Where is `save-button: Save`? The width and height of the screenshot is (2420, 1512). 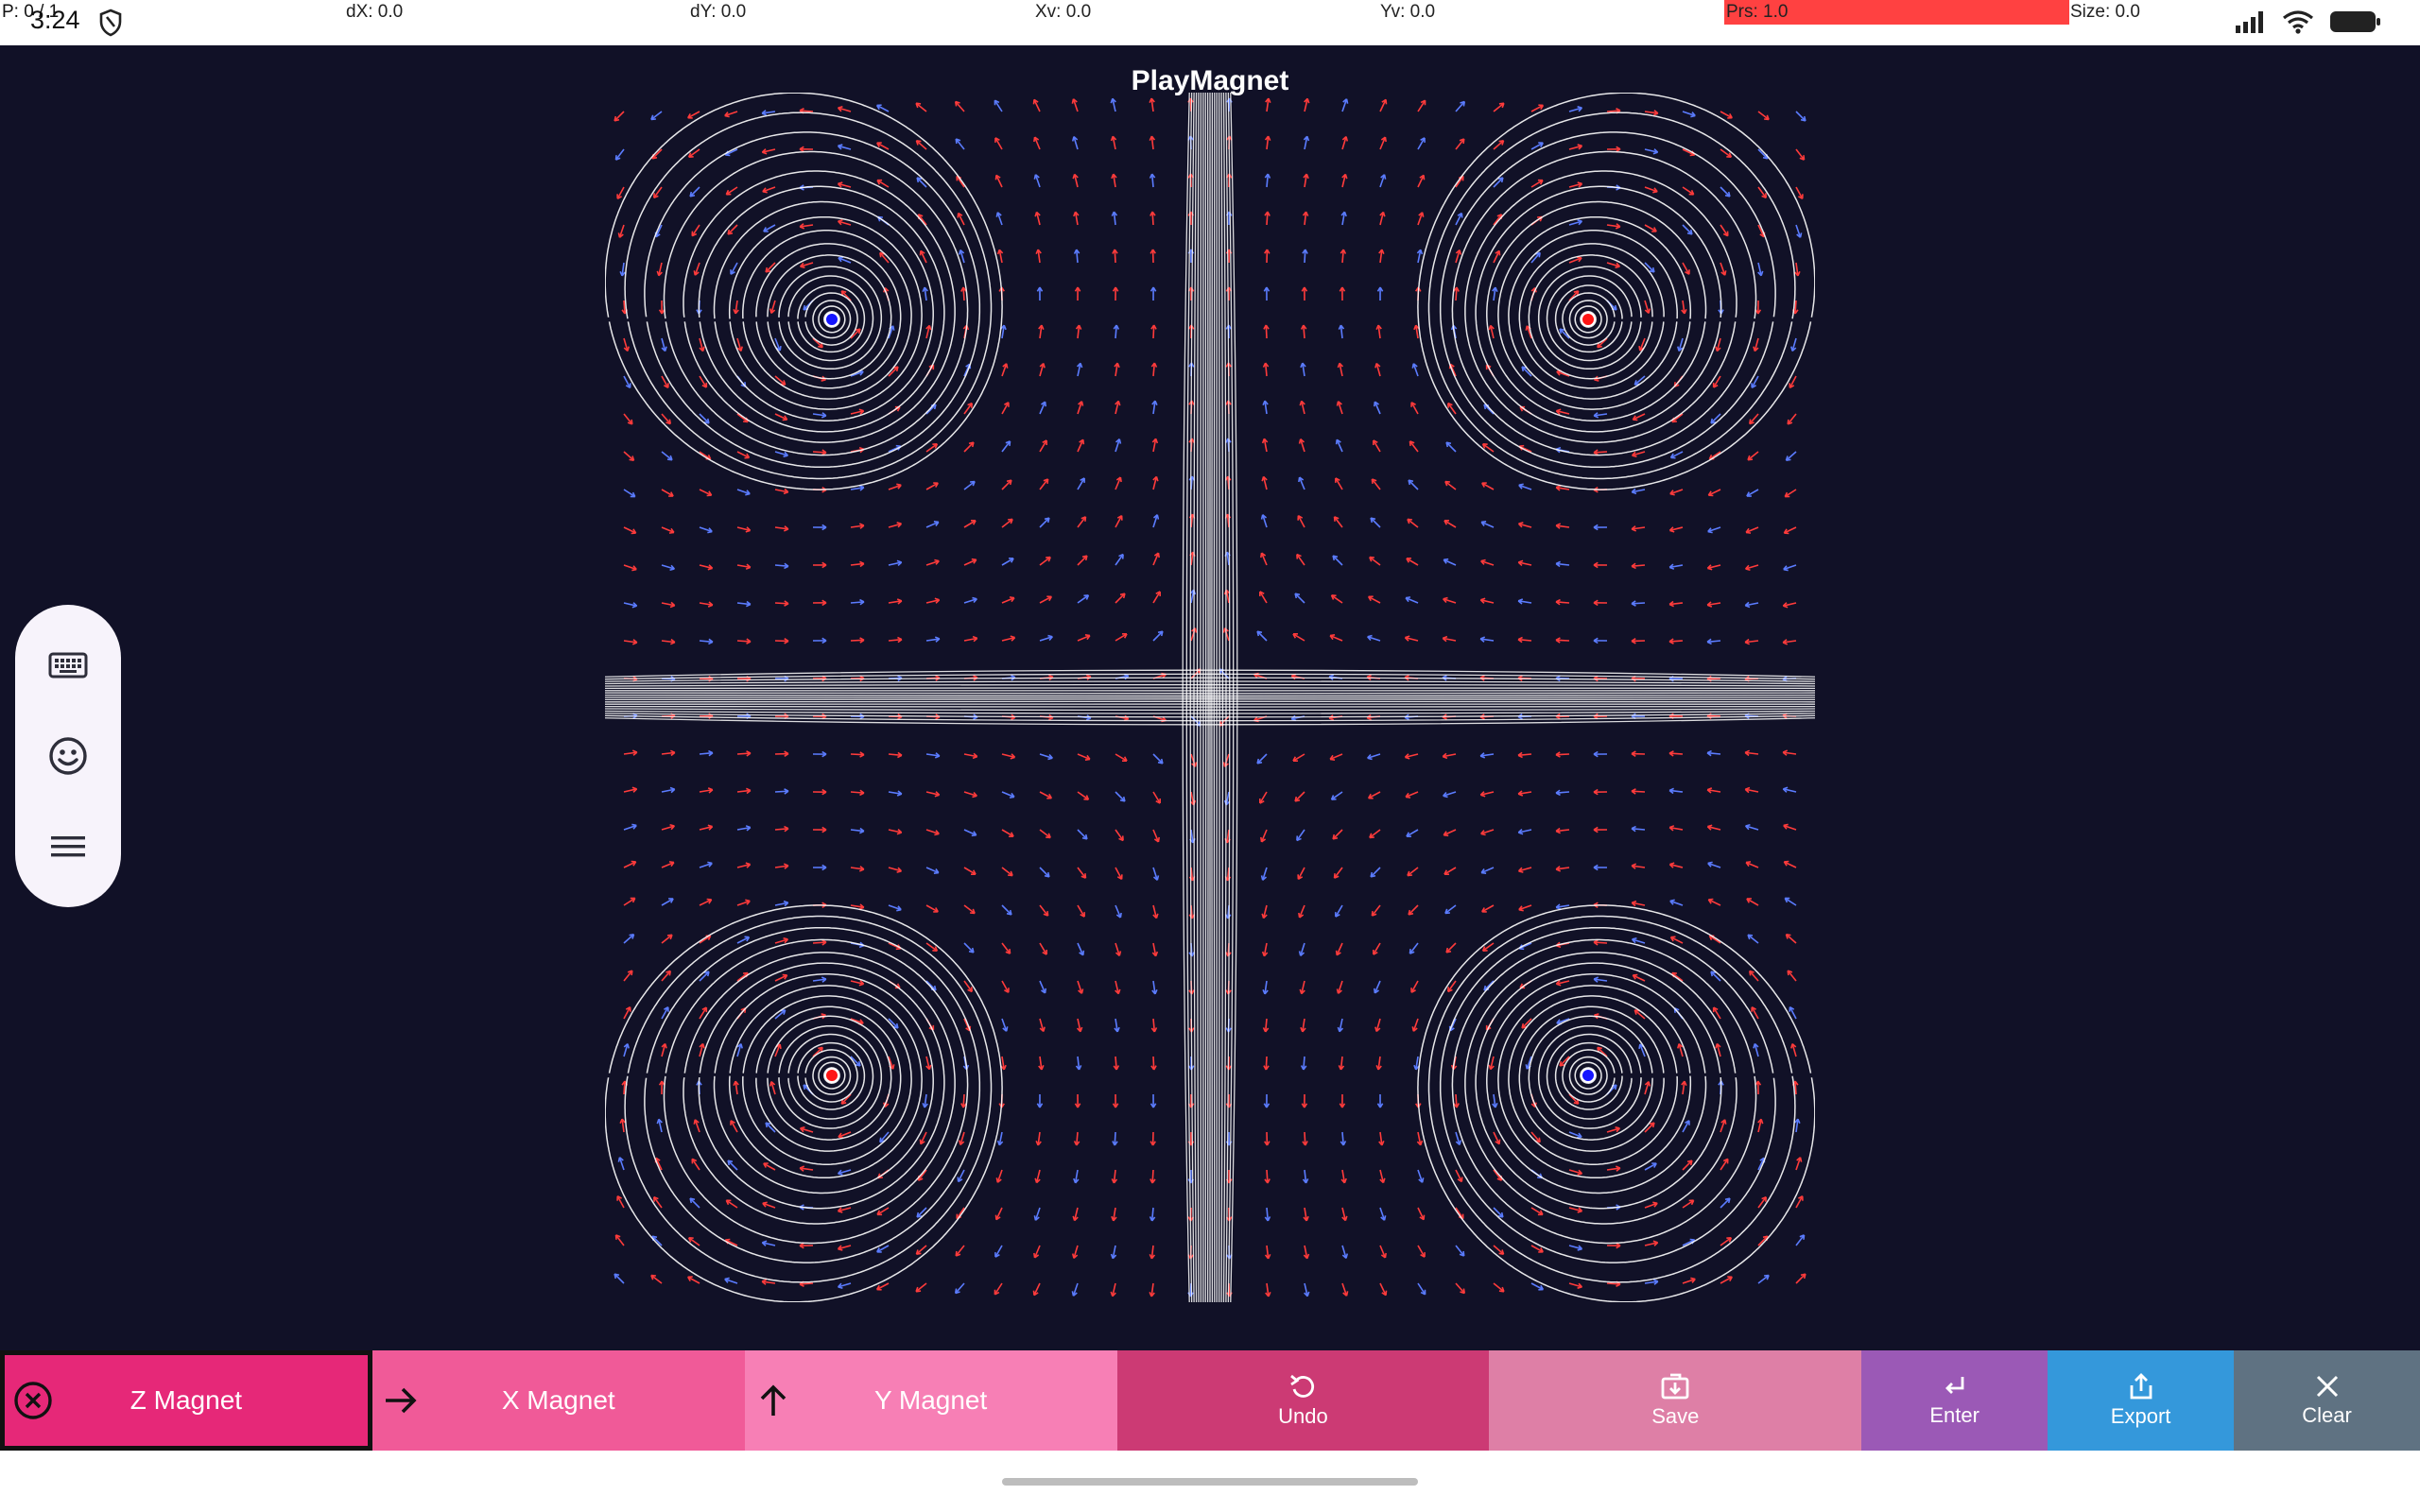
save-button: Save is located at coordinates (1675, 1400).